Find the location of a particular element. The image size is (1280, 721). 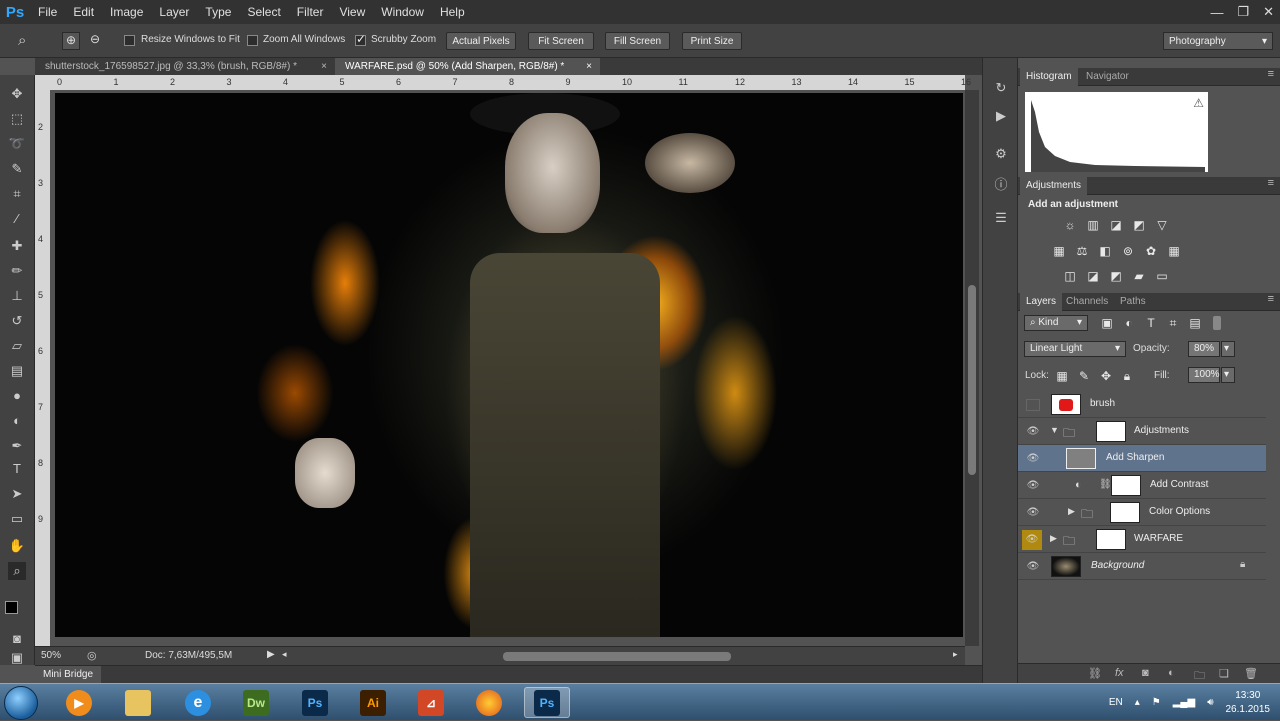

lock-all-icon: 🔒︎ is located at coordinates (1127, 376).